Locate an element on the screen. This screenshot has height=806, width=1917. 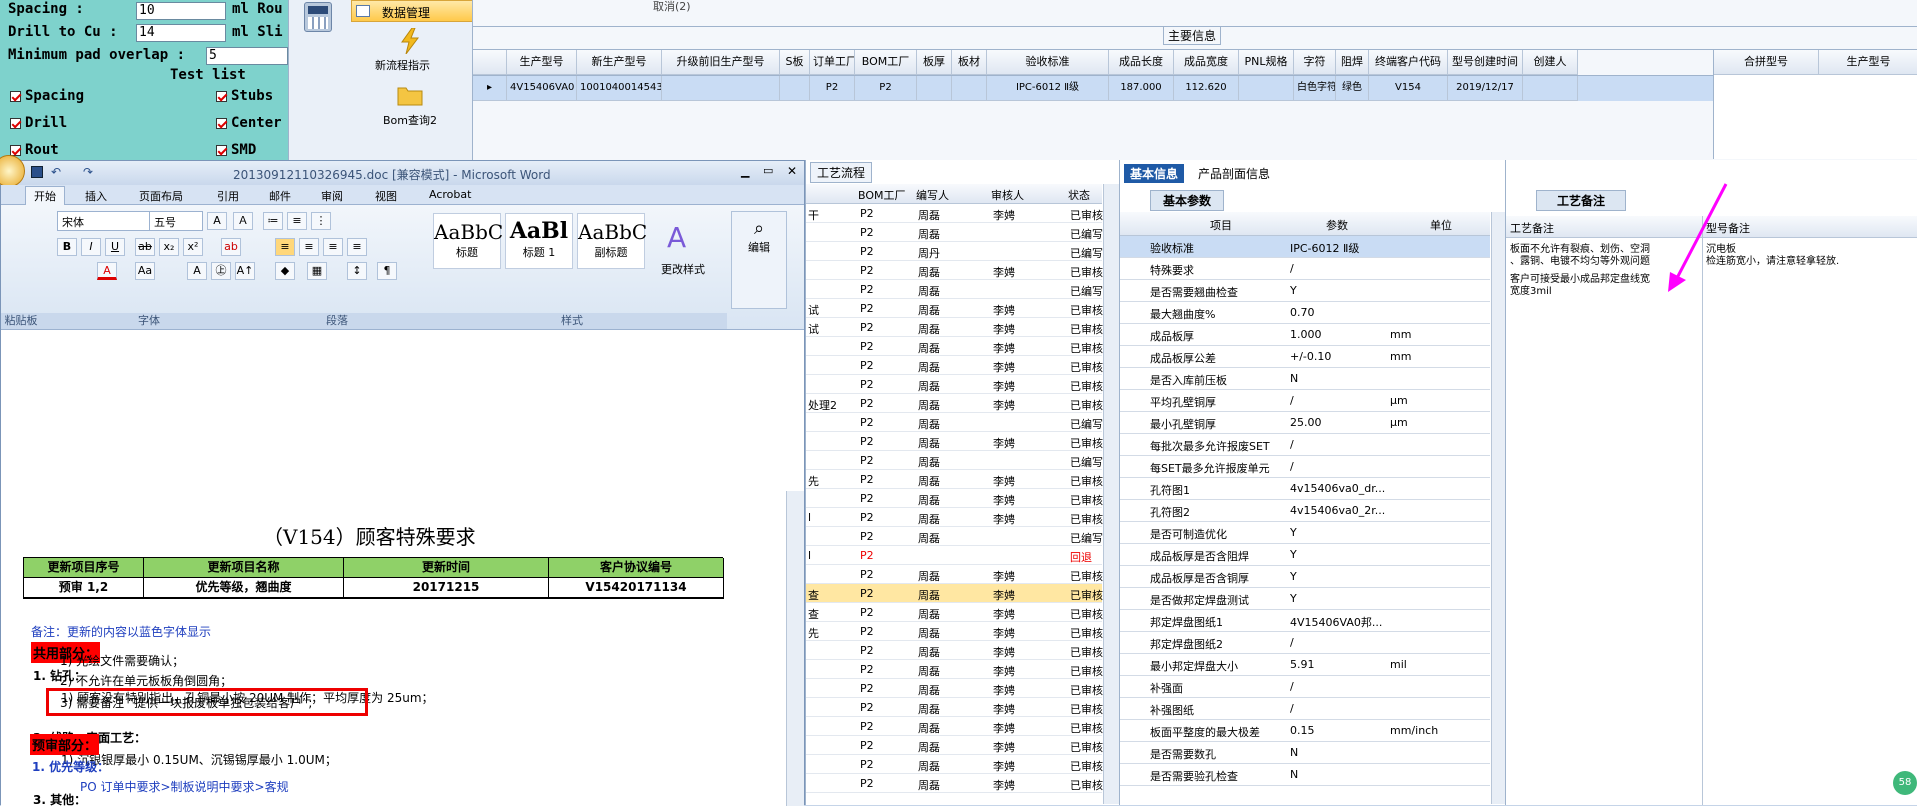
word-scrollbar is located at coordinates (795, 648).